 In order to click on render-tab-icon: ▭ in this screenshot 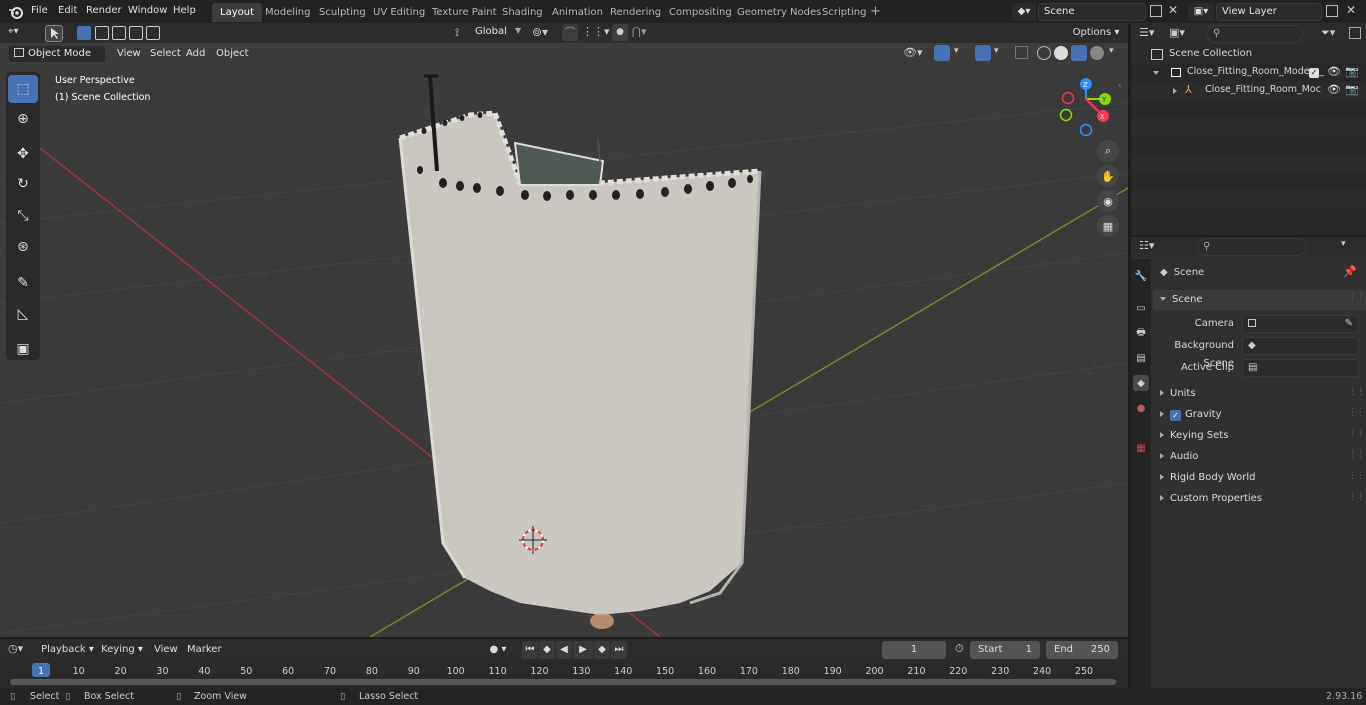, I will do `click(1141, 308)`.